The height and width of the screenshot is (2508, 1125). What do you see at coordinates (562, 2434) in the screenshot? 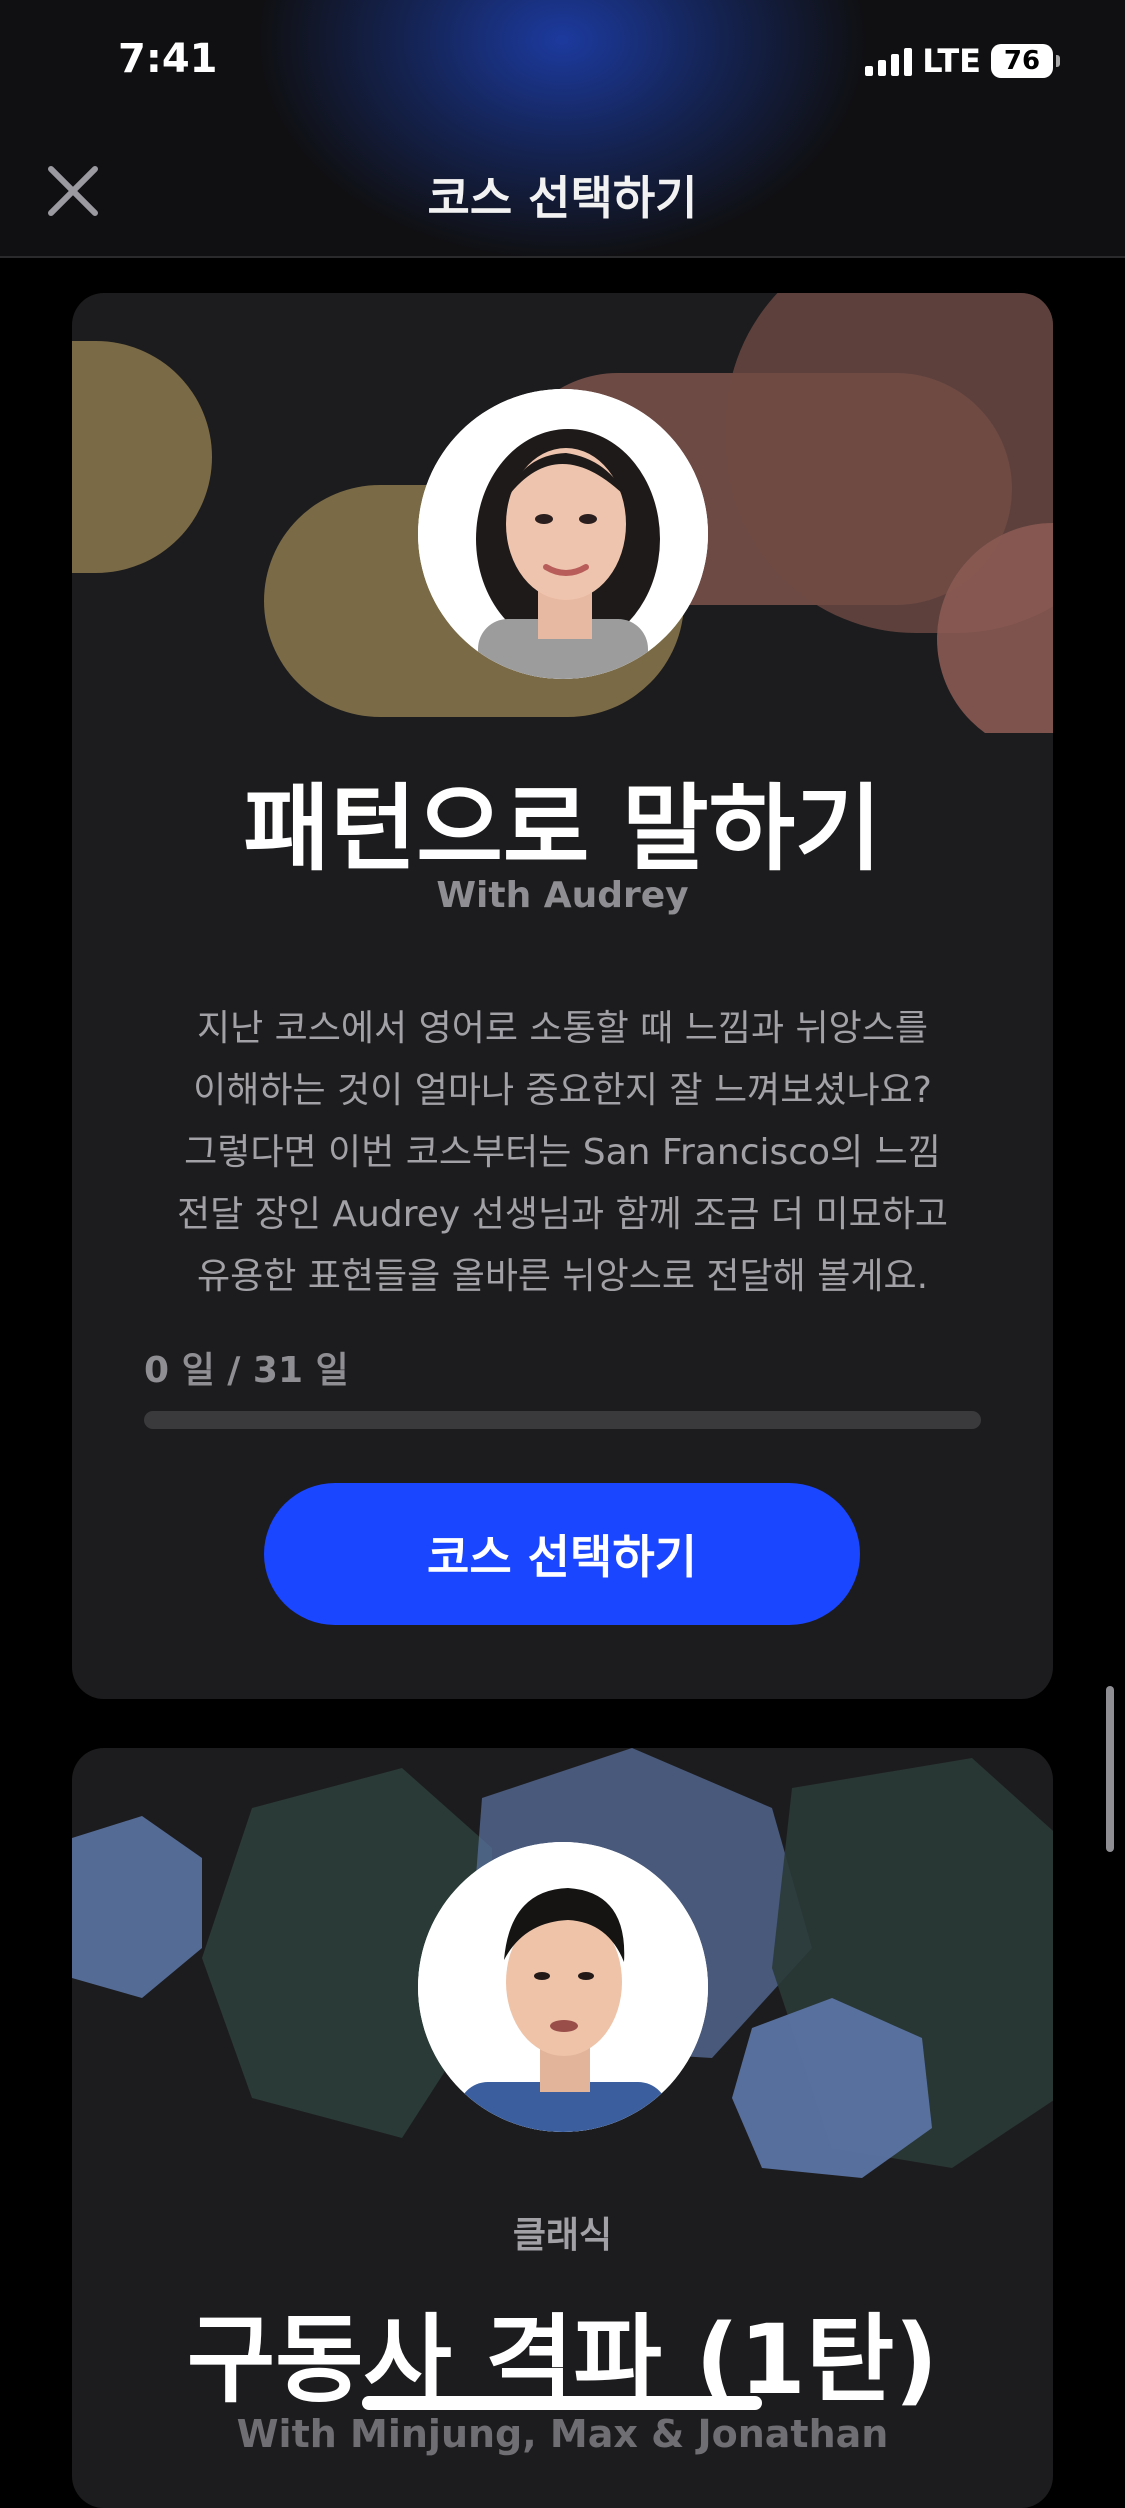
I see `course-instructor: With Minjung, Max & Jonathan` at bounding box center [562, 2434].